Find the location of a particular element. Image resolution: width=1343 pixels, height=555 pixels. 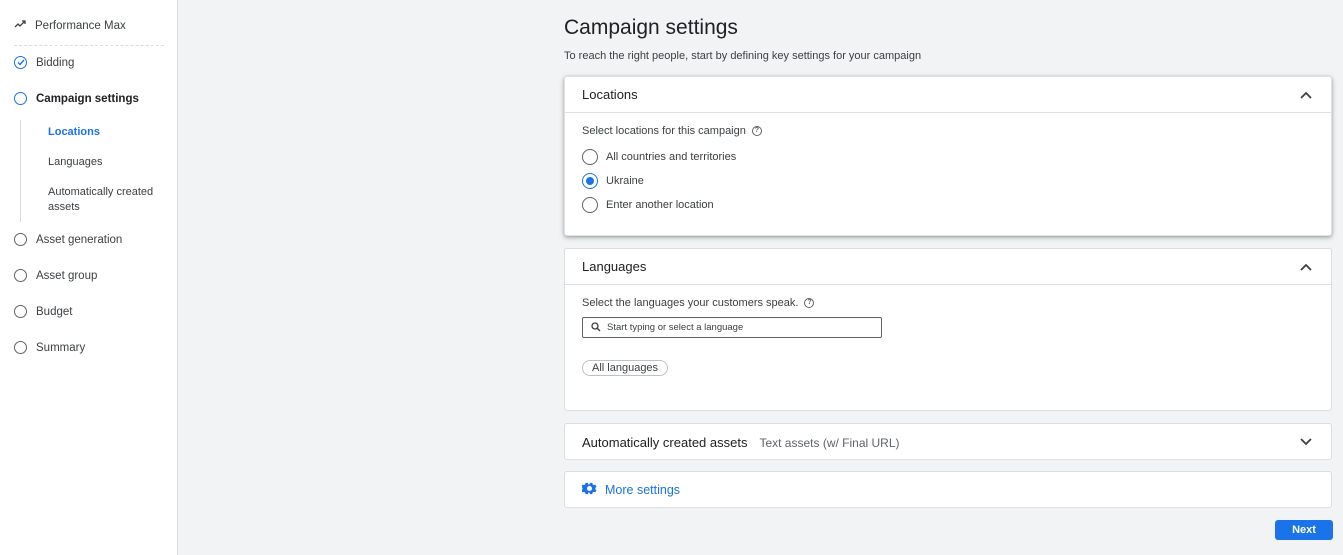

language-chip-all: All languages is located at coordinates (625, 368).